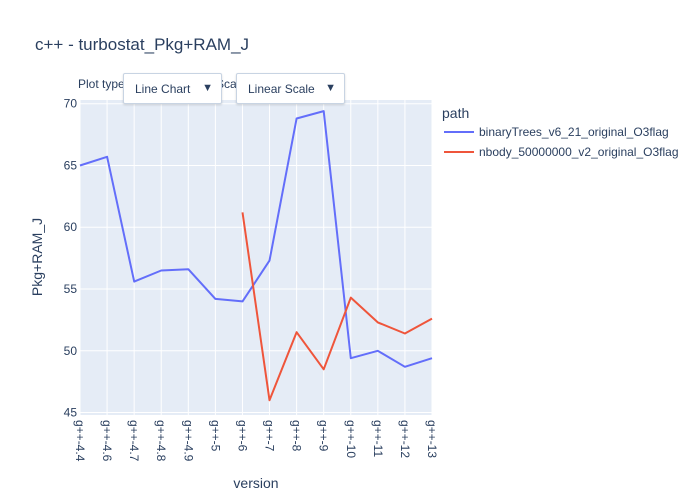  What do you see at coordinates (215, 436) in the screenshot?
I see `x-tick-label: g++-5` at bounding box center [215, 436].